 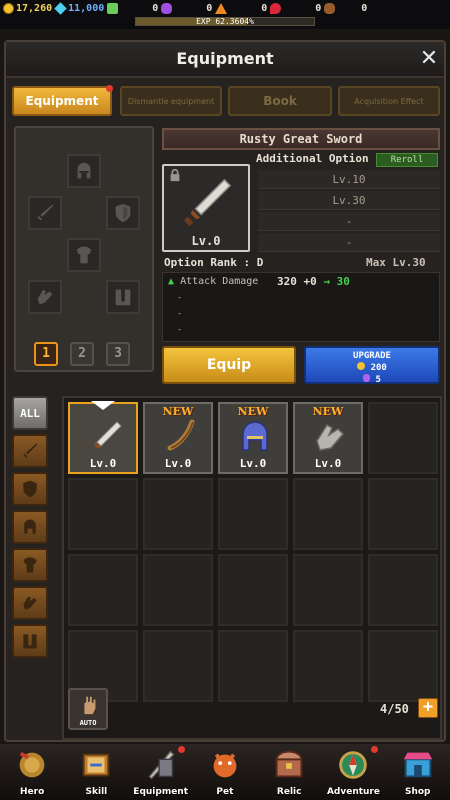 I want to click on hero-icon, so click(x=32, y=764).